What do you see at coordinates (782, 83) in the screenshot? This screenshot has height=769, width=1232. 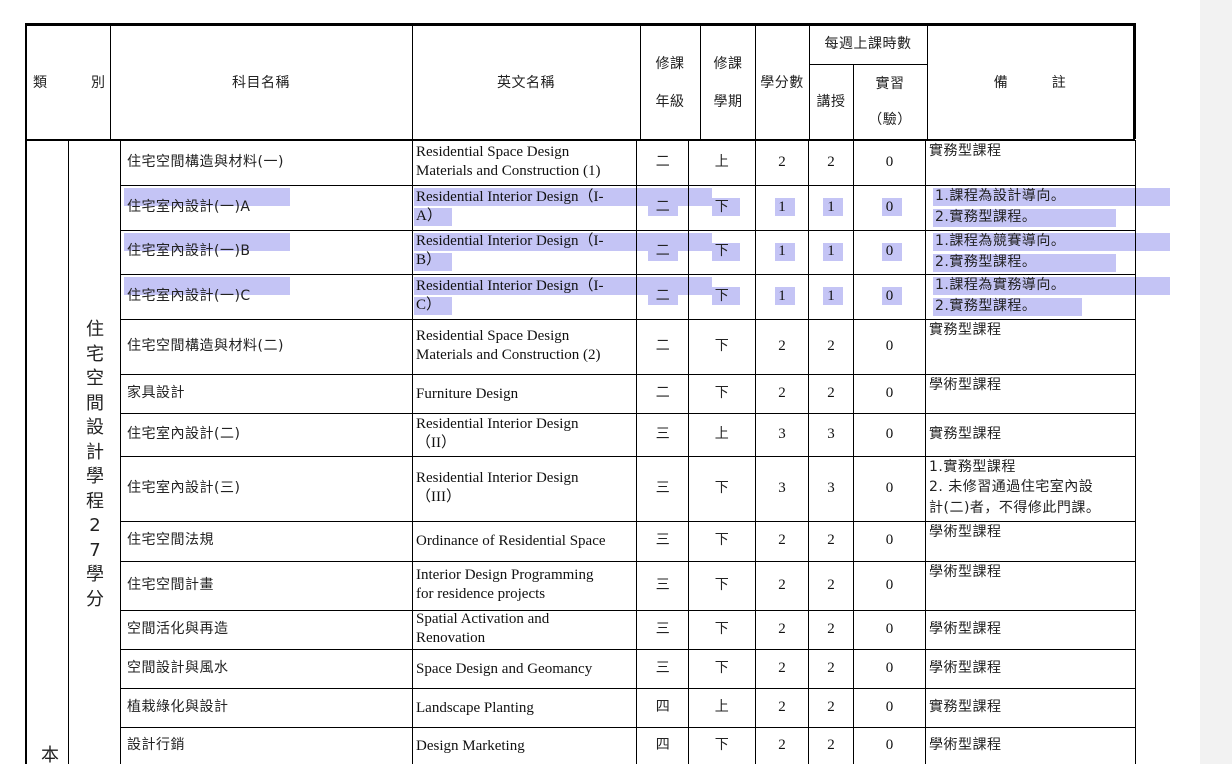 I see `header-credits: 學分數` at bounding box center [782, 83].